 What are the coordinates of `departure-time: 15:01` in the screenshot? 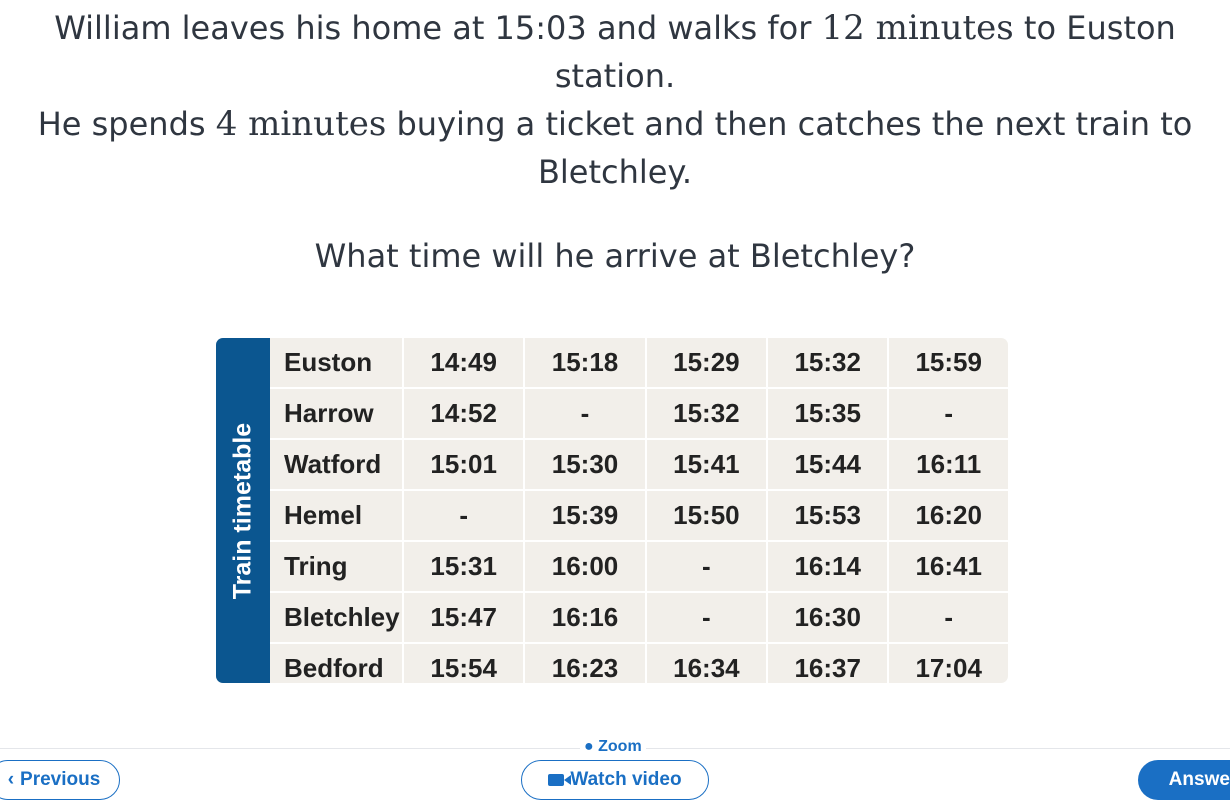 It's located at (463, 464).